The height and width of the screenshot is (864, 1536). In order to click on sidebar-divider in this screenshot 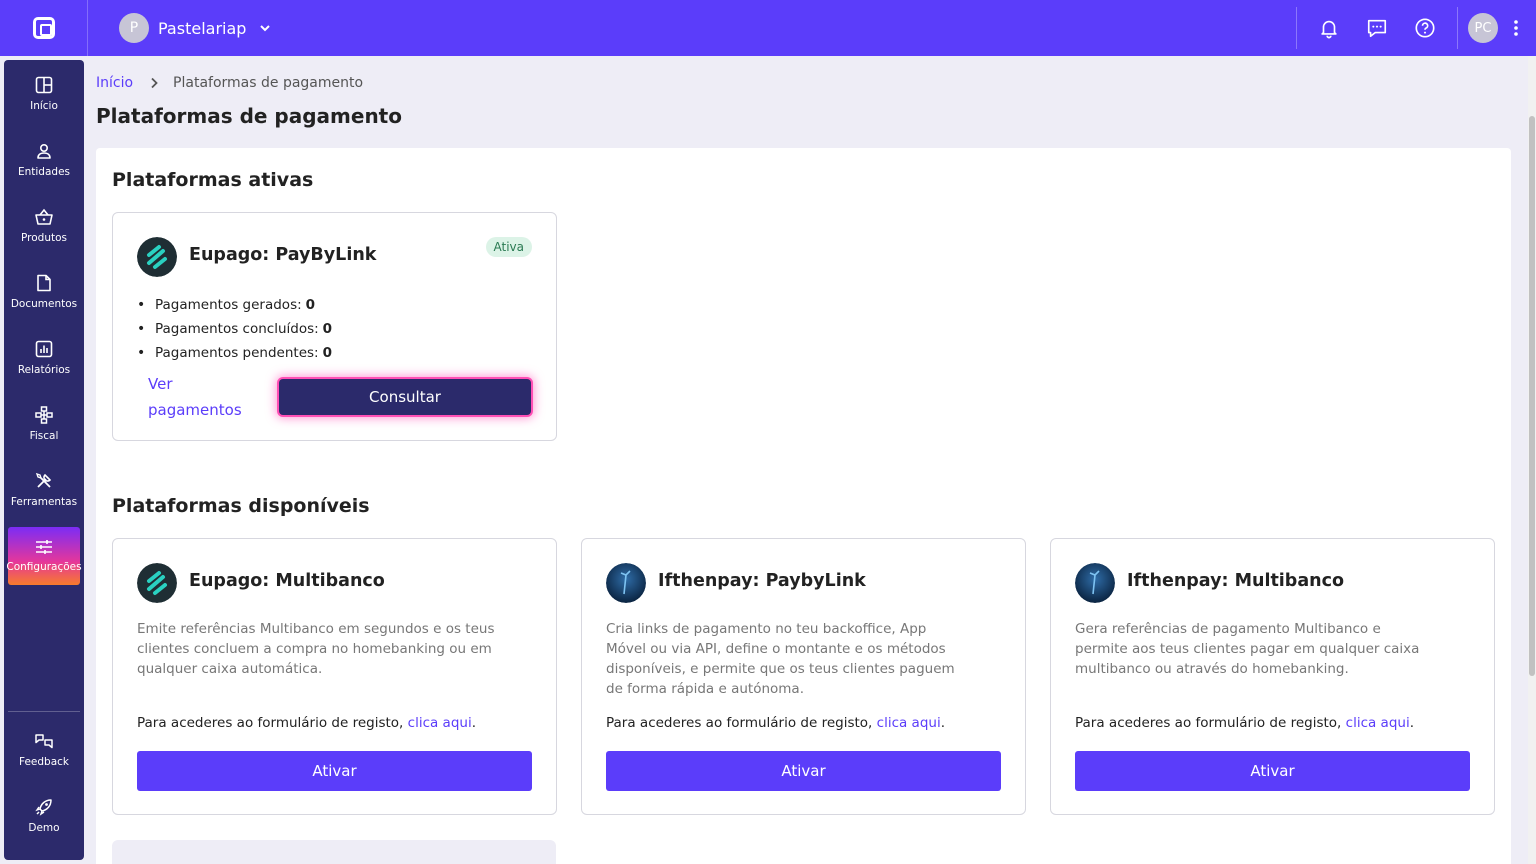, I will do `click(44, 711)`.